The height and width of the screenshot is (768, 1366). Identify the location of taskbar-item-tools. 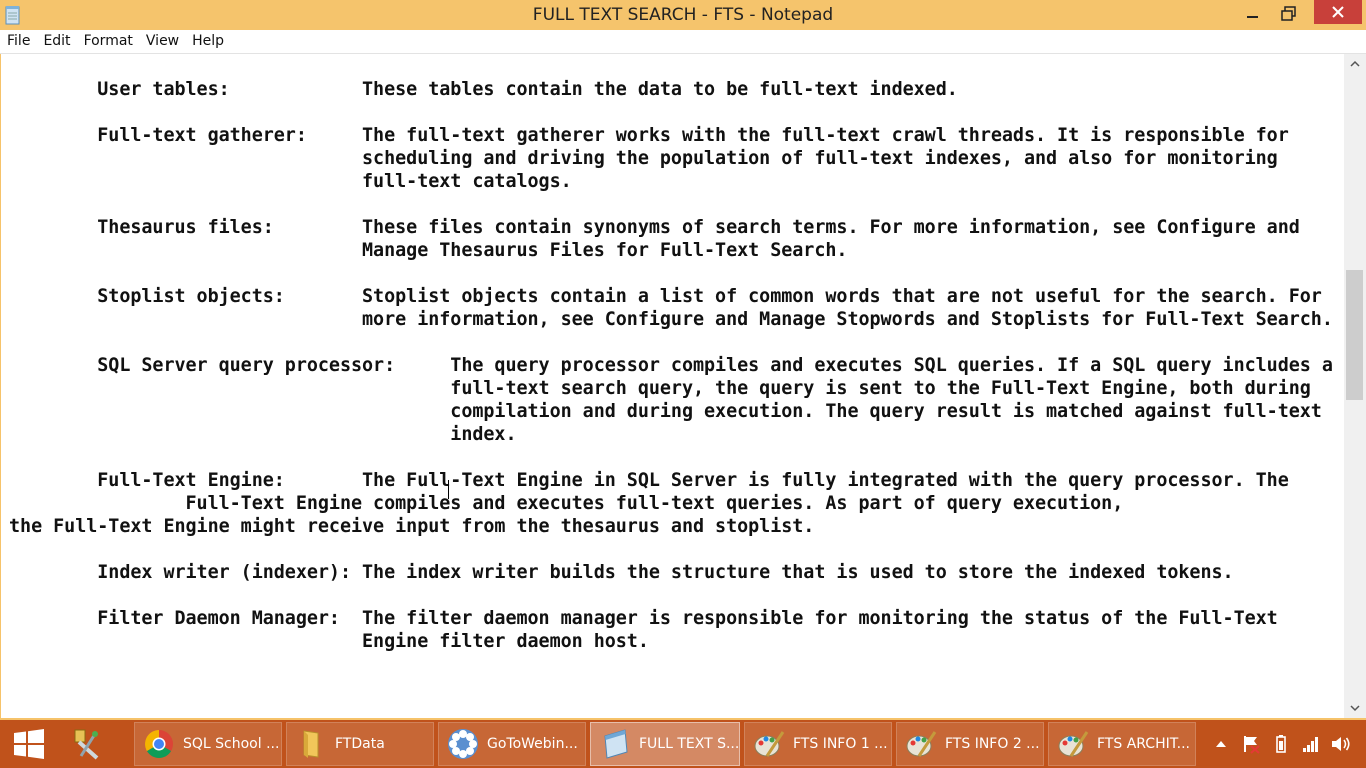
(96, 744).